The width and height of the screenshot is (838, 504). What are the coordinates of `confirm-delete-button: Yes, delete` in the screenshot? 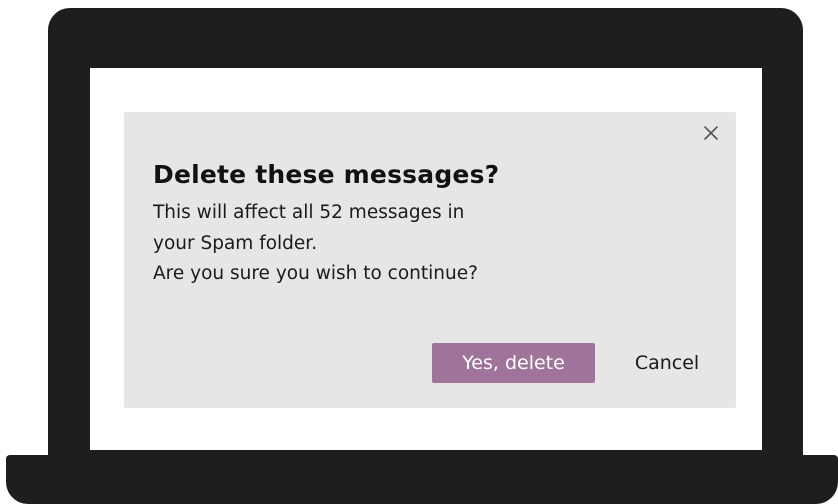 It's located at (513, 363).